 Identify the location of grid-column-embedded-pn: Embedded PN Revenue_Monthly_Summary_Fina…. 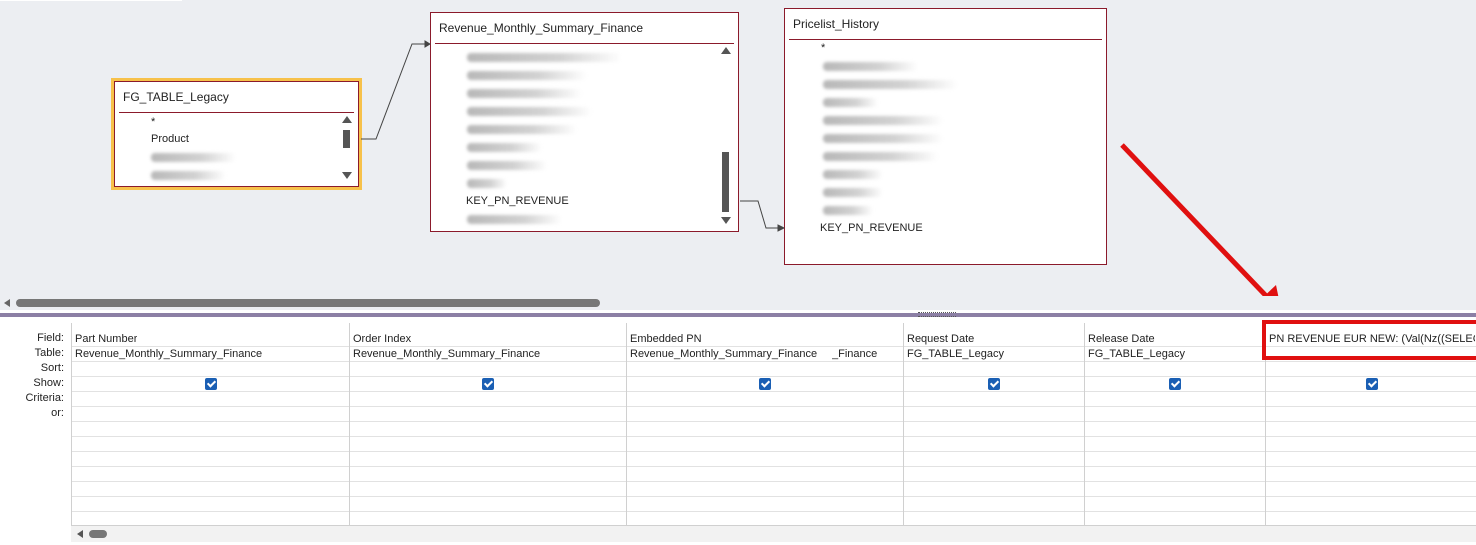
(764, 424).